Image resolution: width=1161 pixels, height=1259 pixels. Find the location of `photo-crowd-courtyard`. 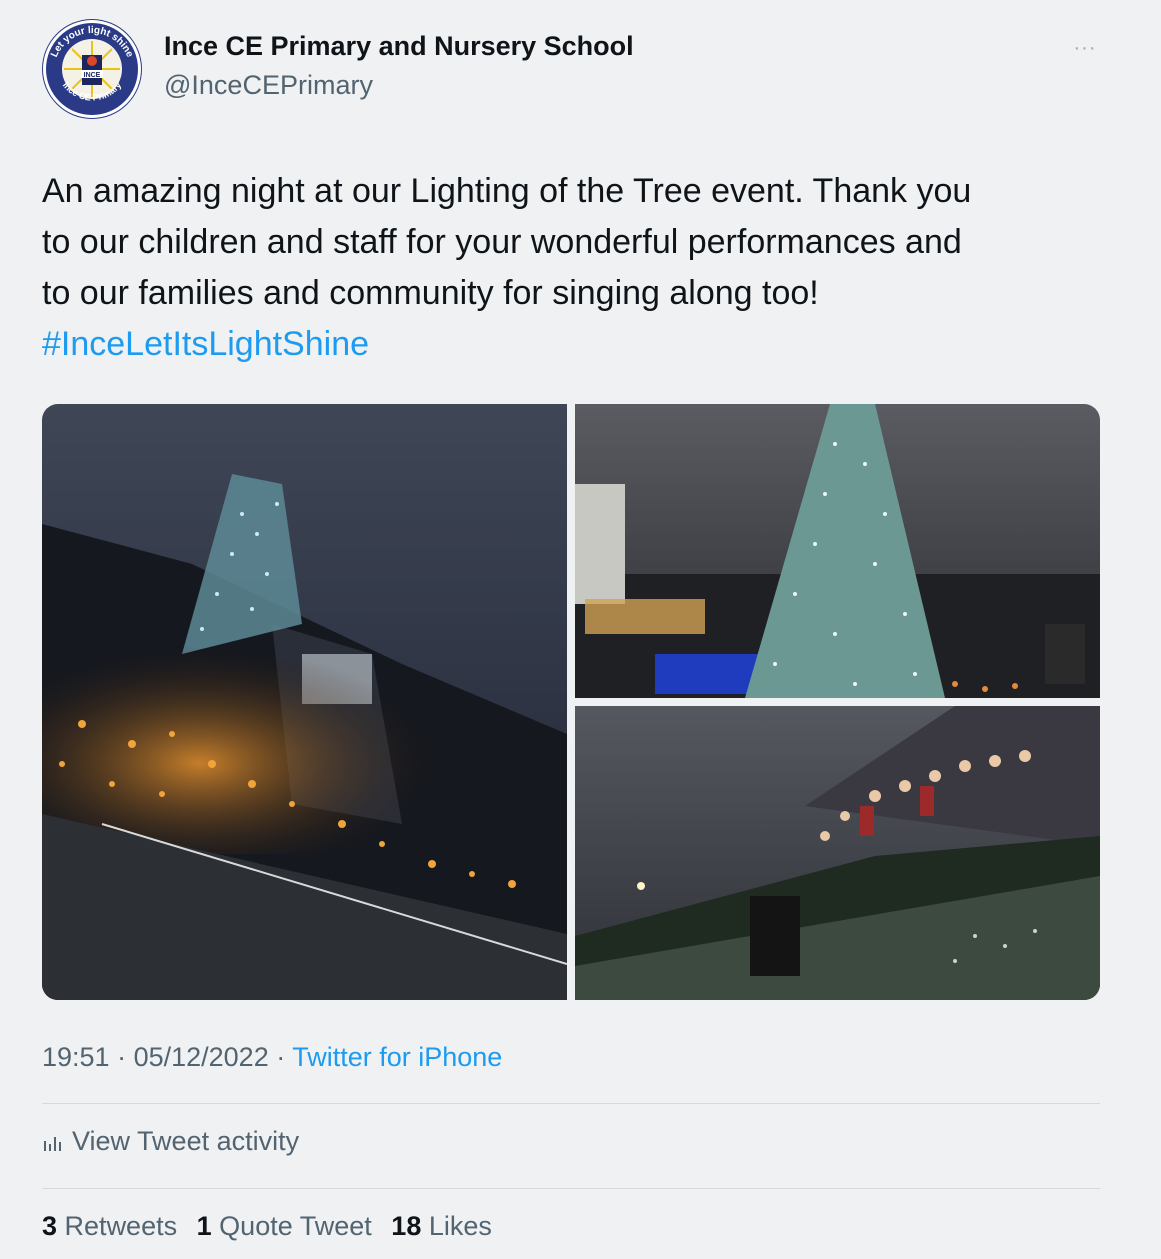

photo-crowd-courtyard is located at coordinates (837, 853).